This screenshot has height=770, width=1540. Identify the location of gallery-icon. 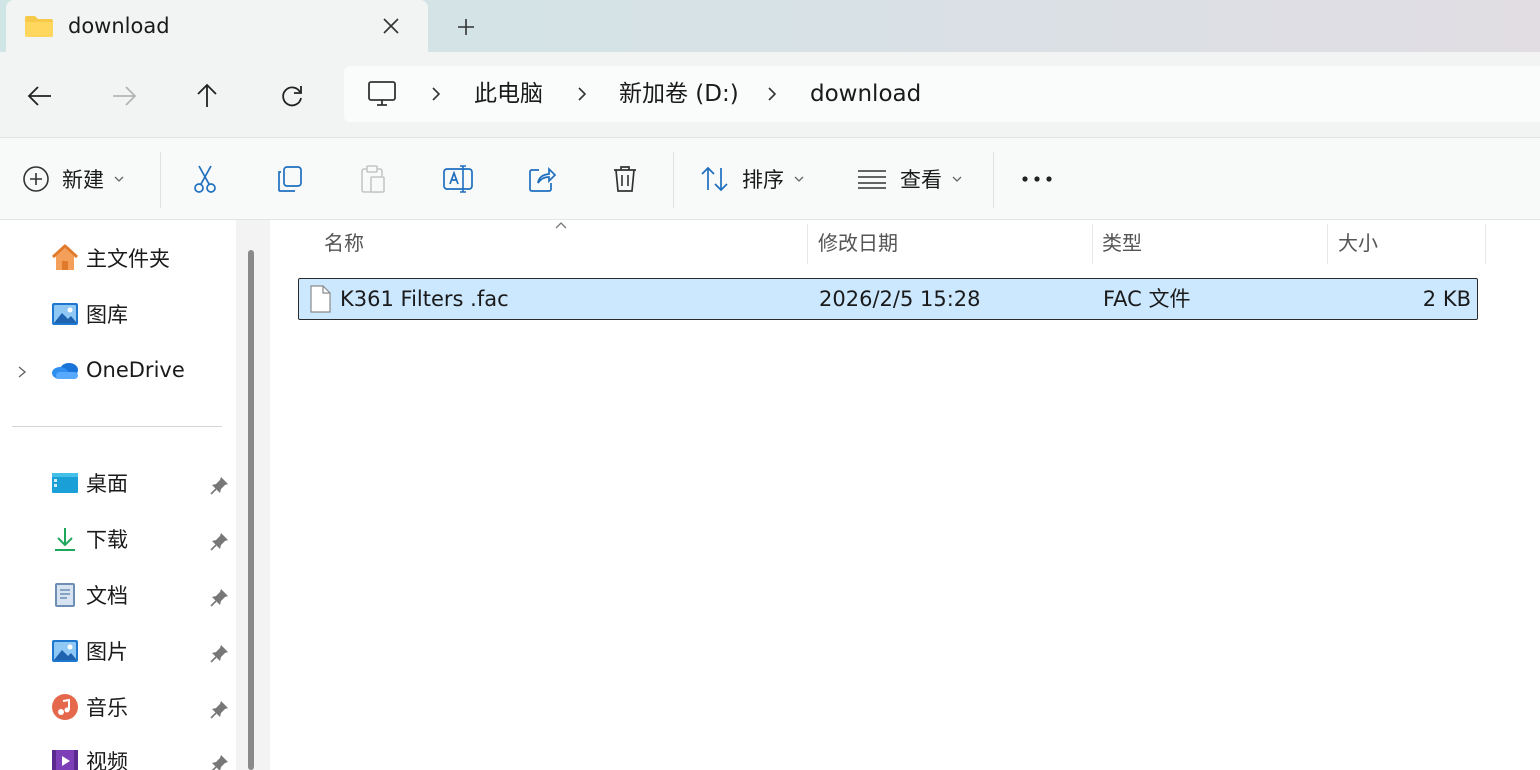
(65, 314).